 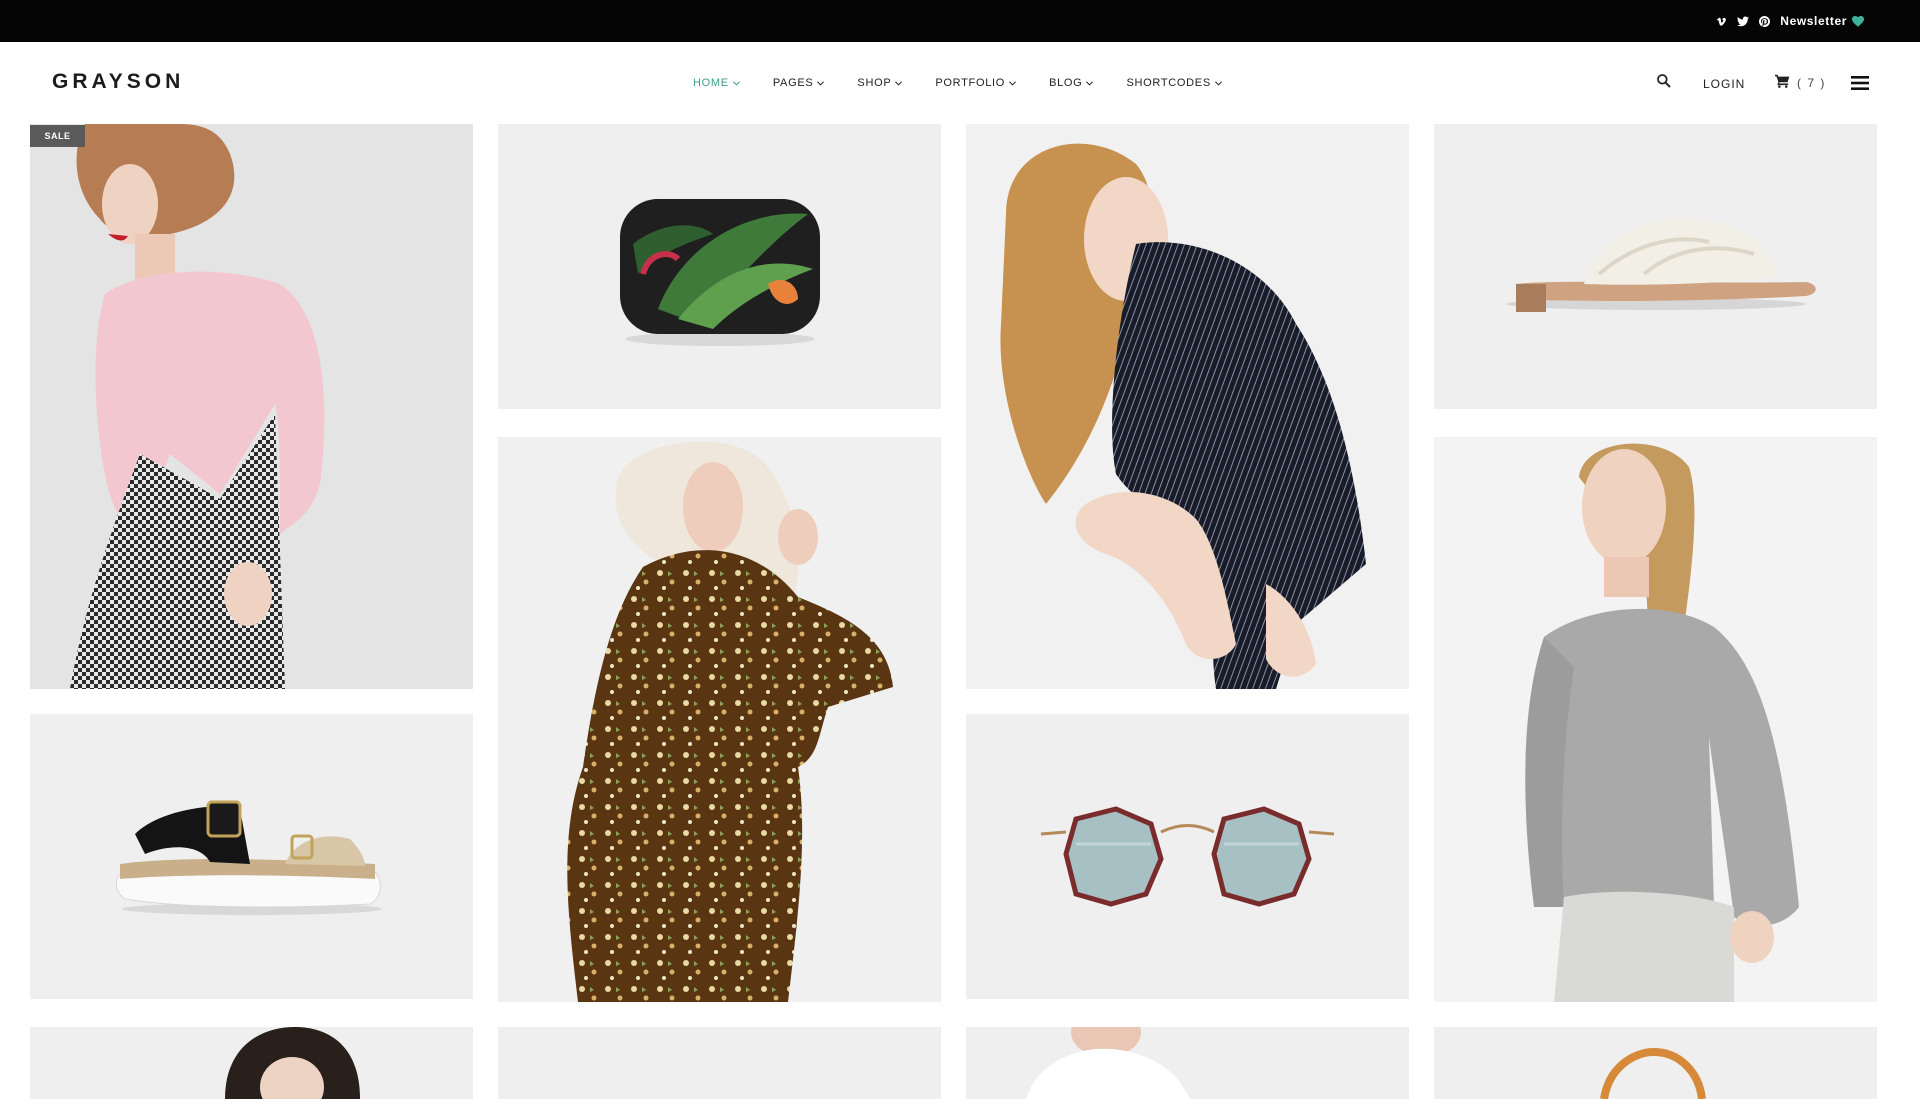 What do you see at coordinates (57, 136) in the screenshot?
I see `sale-badge: SALE` at bounding box center [57, 136].